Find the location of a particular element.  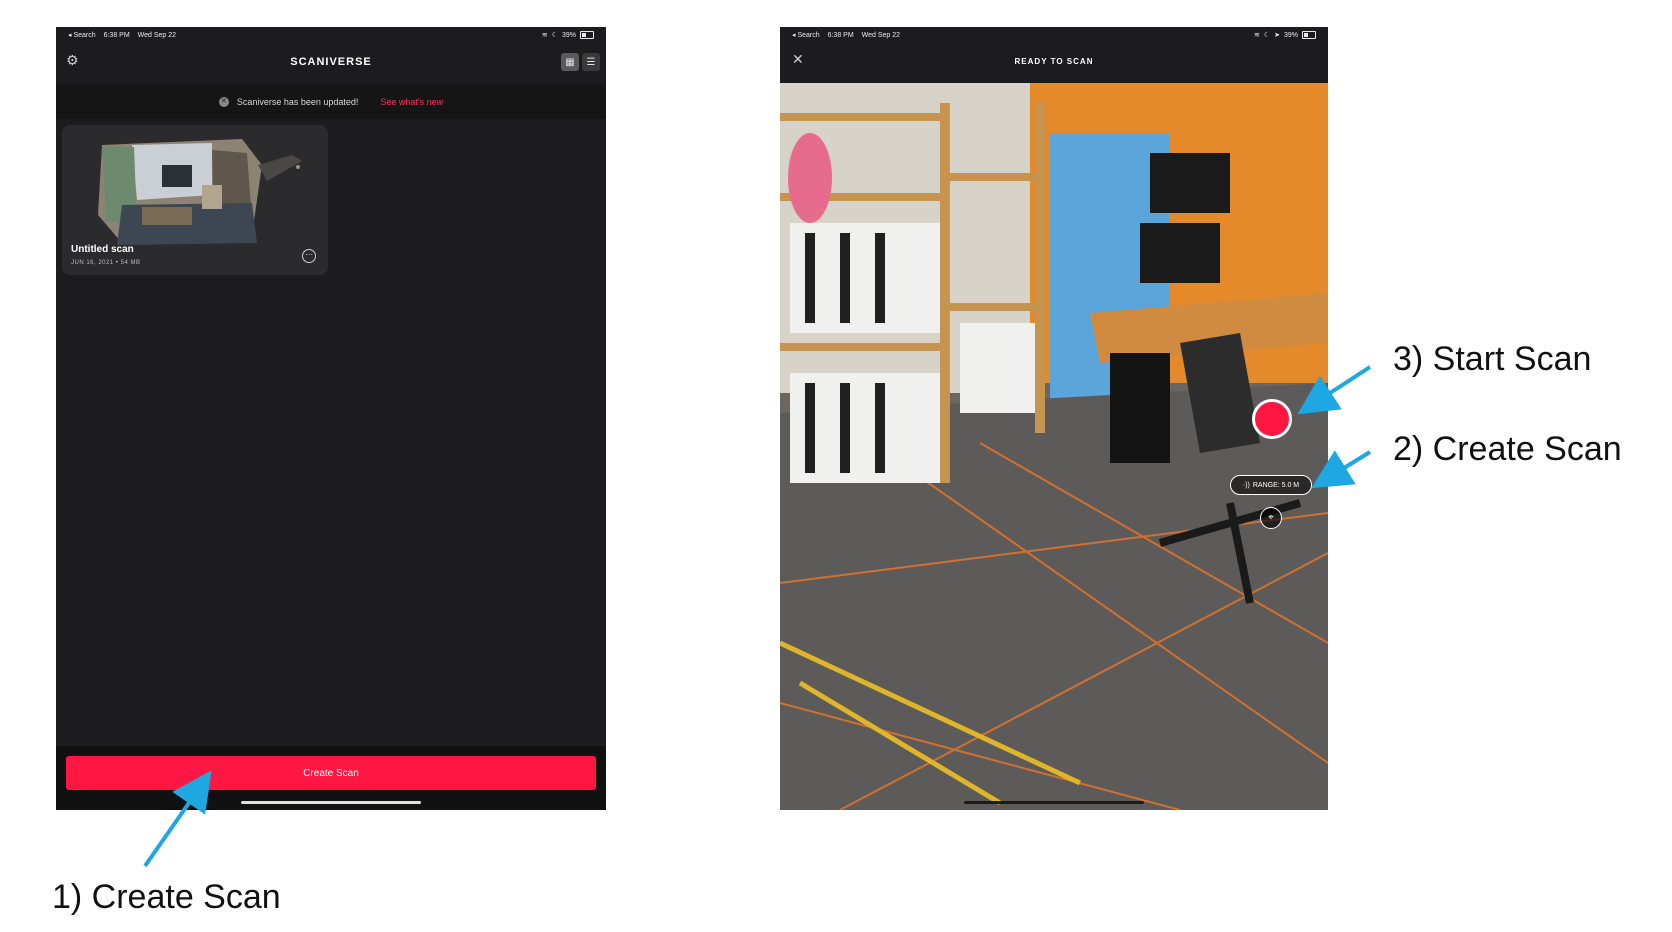

scan-card: Untitled scan JUN 16, 2021 • 54 MB ⋯ is located at coordinates (195, 200).